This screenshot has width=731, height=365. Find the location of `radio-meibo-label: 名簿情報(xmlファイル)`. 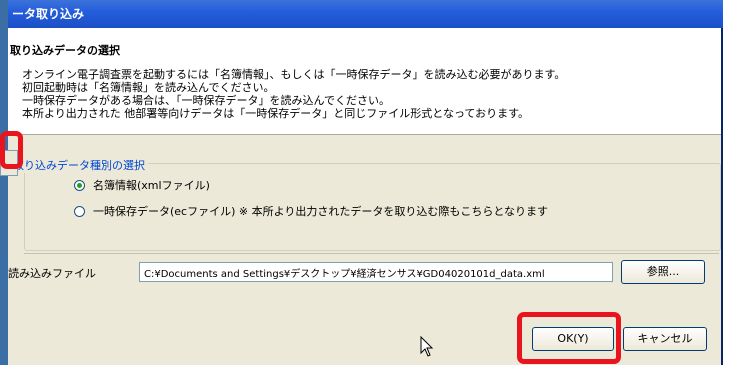

radio-meibo-label: 名簿情報(xmlファイル) is located at coordinates (151, 185).